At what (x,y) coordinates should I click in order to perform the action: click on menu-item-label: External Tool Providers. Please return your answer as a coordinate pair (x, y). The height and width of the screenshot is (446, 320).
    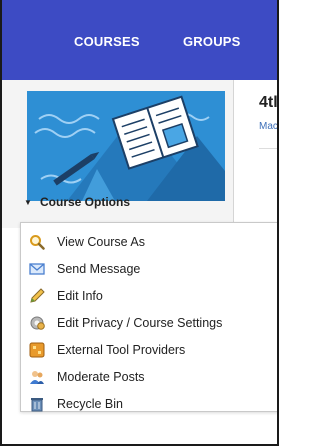
    Looking at the image, I should click on (121, 350).